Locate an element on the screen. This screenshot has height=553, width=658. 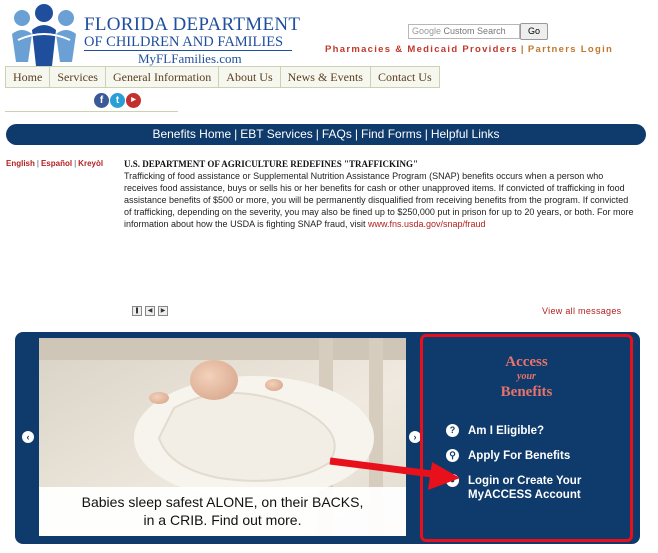
view-all-messages-link: View all messages is located at coordinates (581, 311).